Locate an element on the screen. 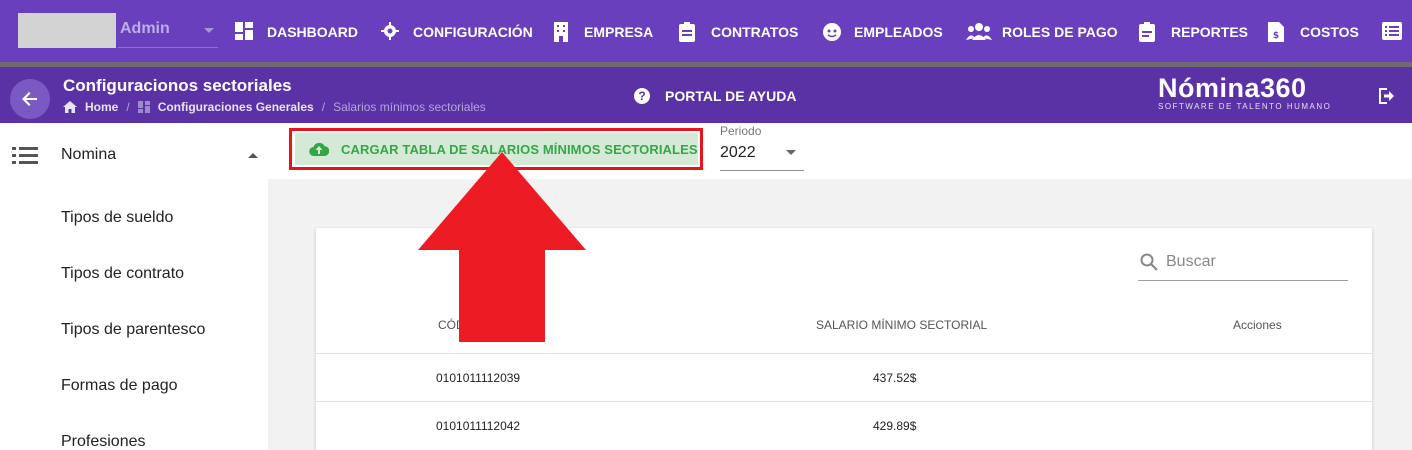  nav-contratos: CONTRATOS is located at coordinates (738, 32).